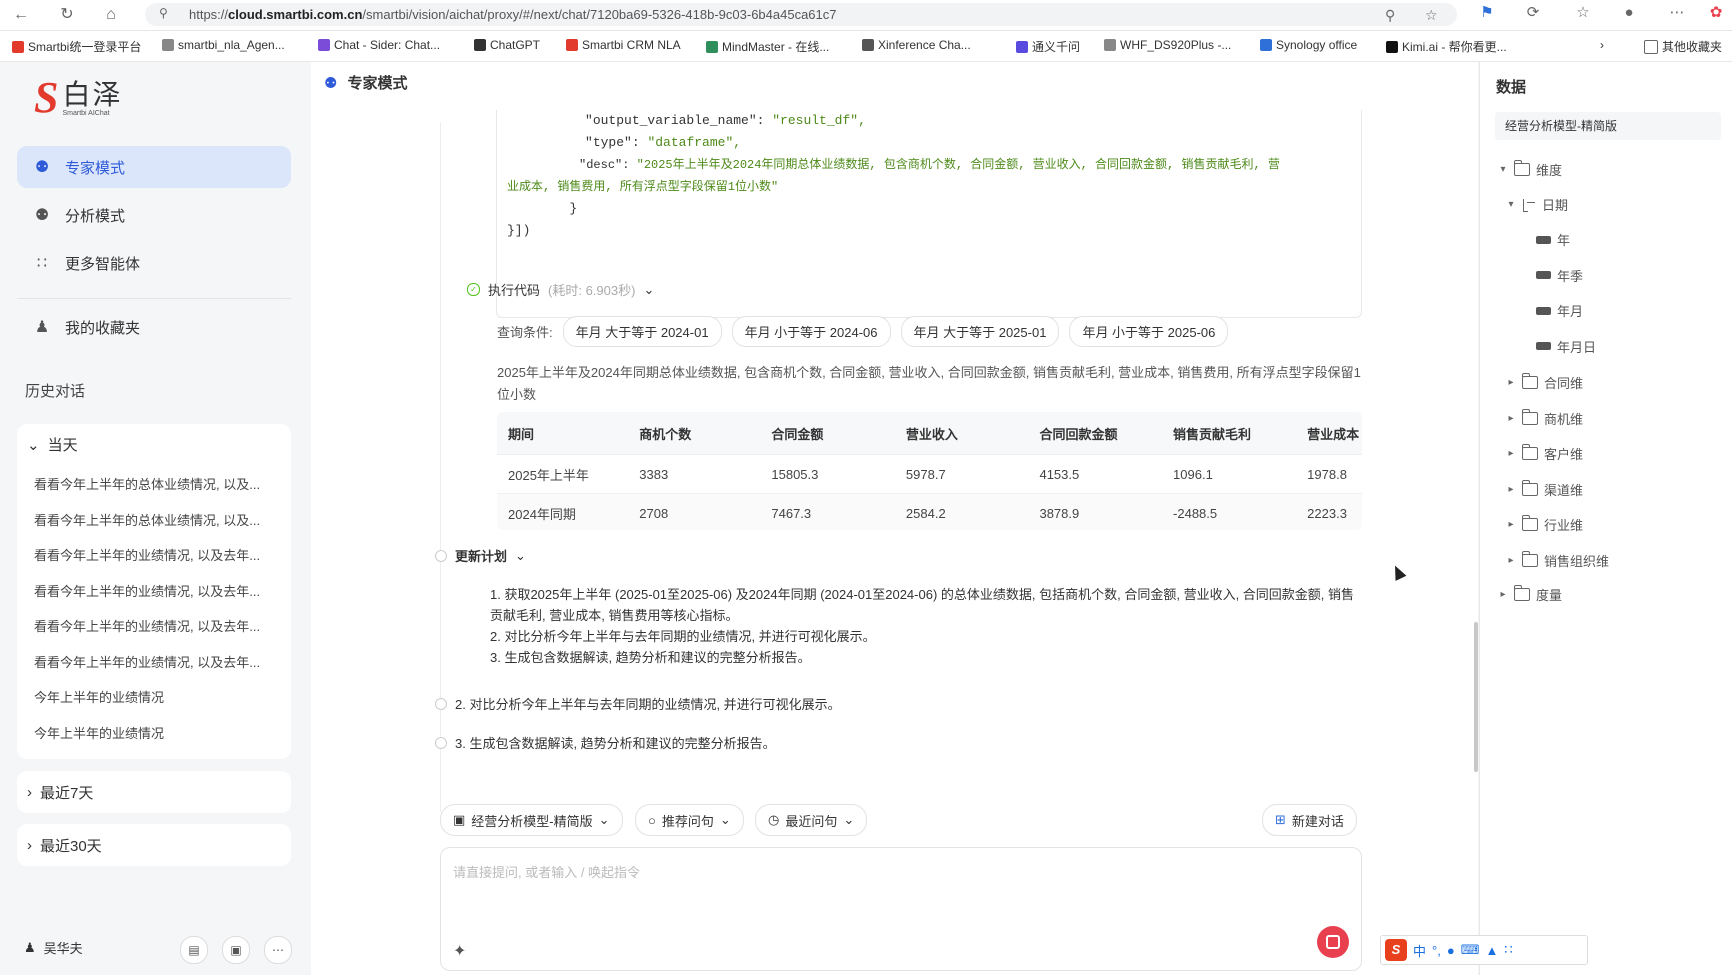  I want to click on plus-icon: ⊞, so click(1280, 819).